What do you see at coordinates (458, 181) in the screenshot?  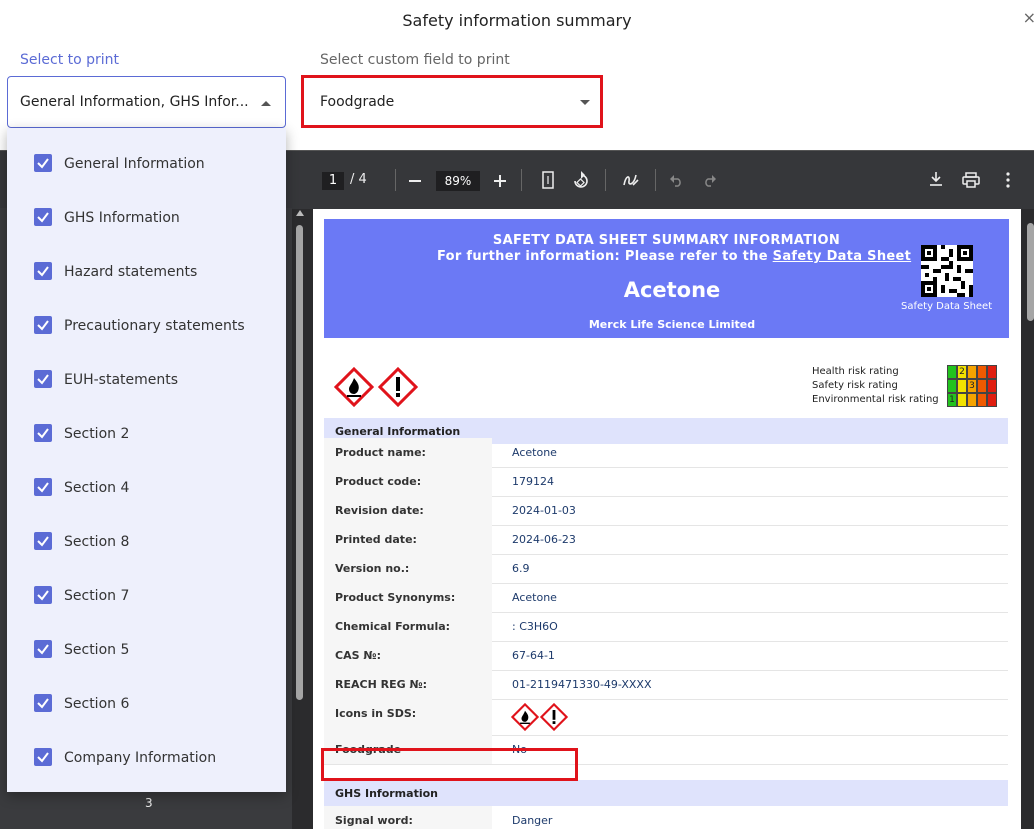 I see `zoom-level: 89%` at bounding box center [458, 181].